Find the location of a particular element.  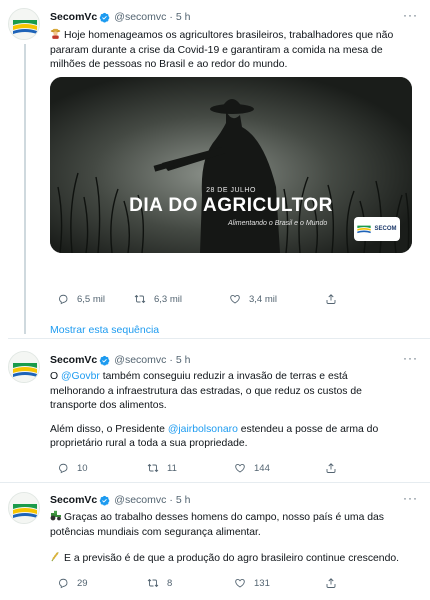

reply-count: 29 is located at coordinates (82, 583).